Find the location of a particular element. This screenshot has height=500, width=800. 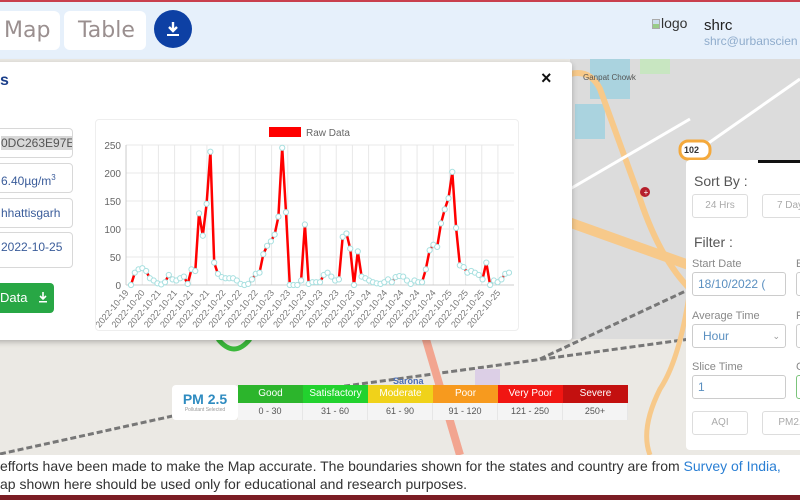

start-date-label: Start Date is located at coordinates (717, 264).